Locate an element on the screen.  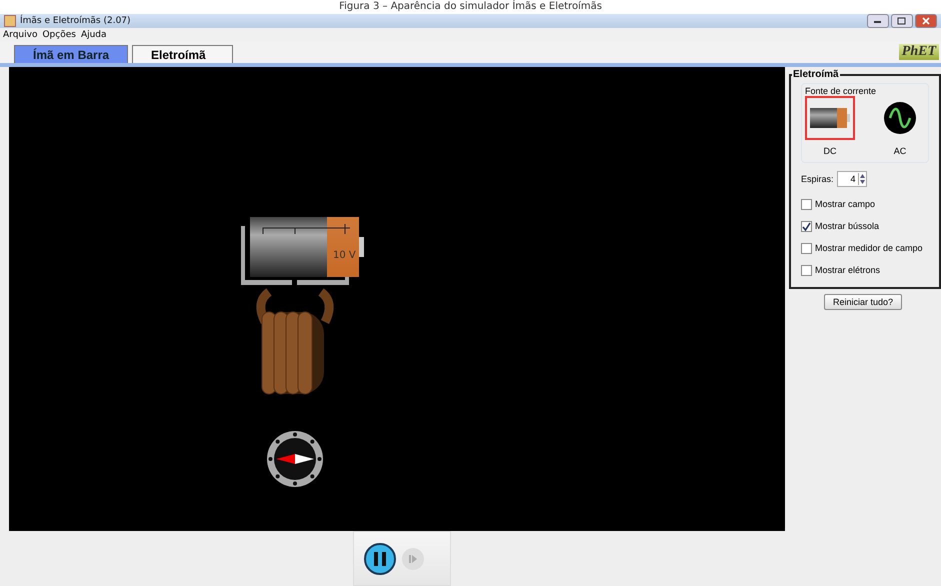
logo: PhET is located at coordinates (918, 52).